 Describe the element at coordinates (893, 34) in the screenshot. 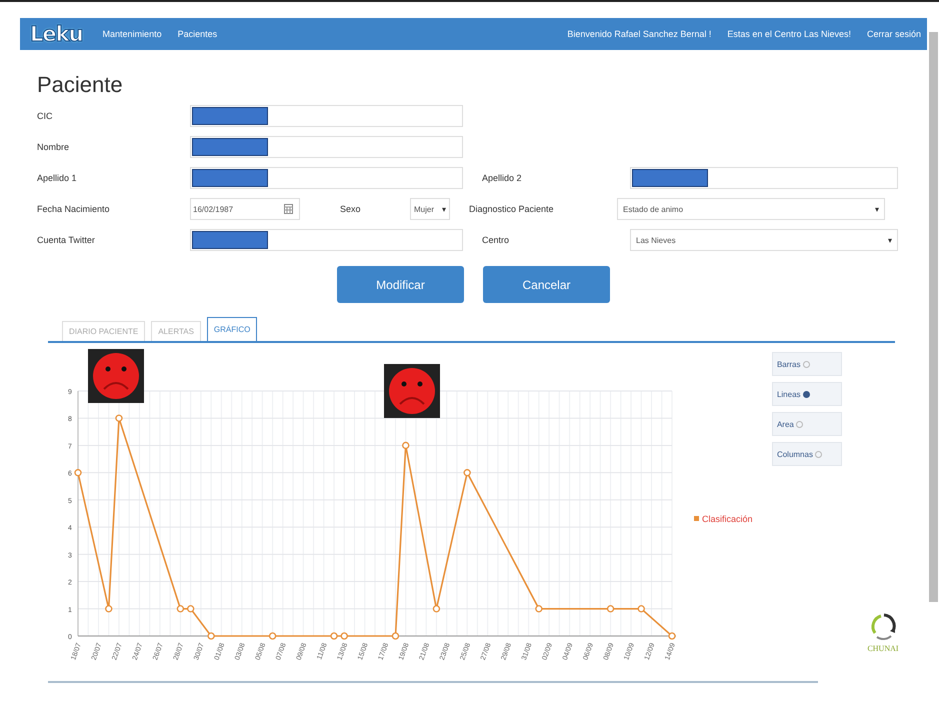

I see `nav-link: Cerrar sesión` at that location.